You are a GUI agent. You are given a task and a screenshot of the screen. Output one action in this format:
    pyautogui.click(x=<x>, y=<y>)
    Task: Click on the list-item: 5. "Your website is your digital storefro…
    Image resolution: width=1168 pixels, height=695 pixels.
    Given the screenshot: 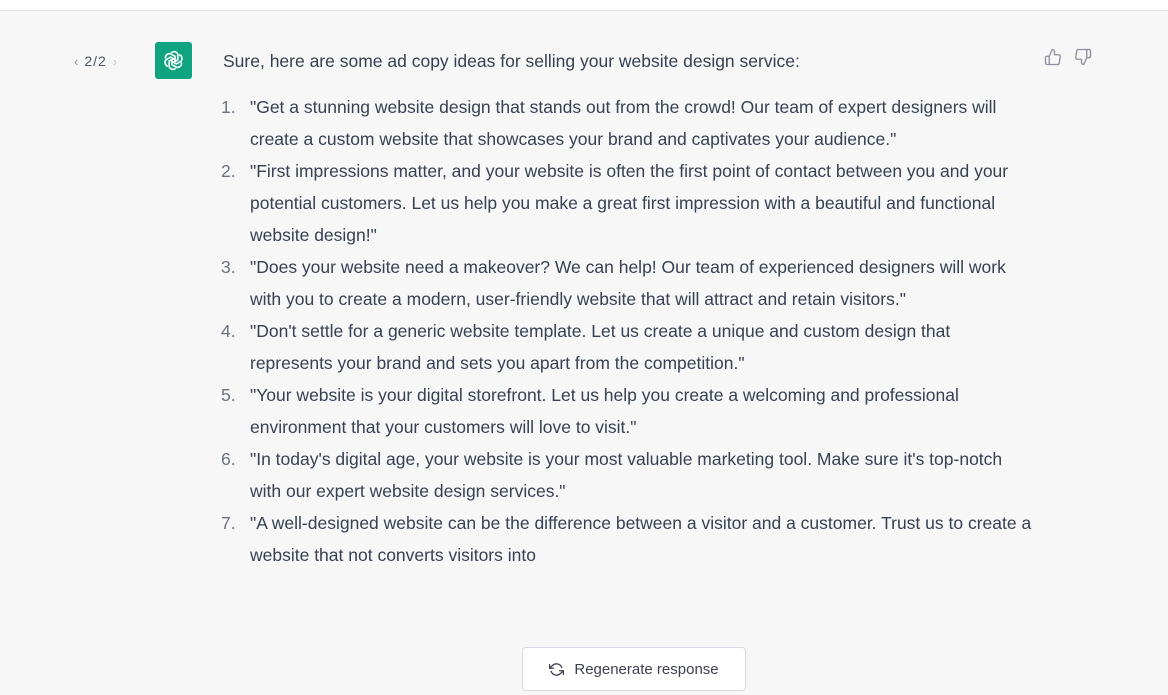 What is the action you would take?
    pyautogui.click(x=627, y=411)
    